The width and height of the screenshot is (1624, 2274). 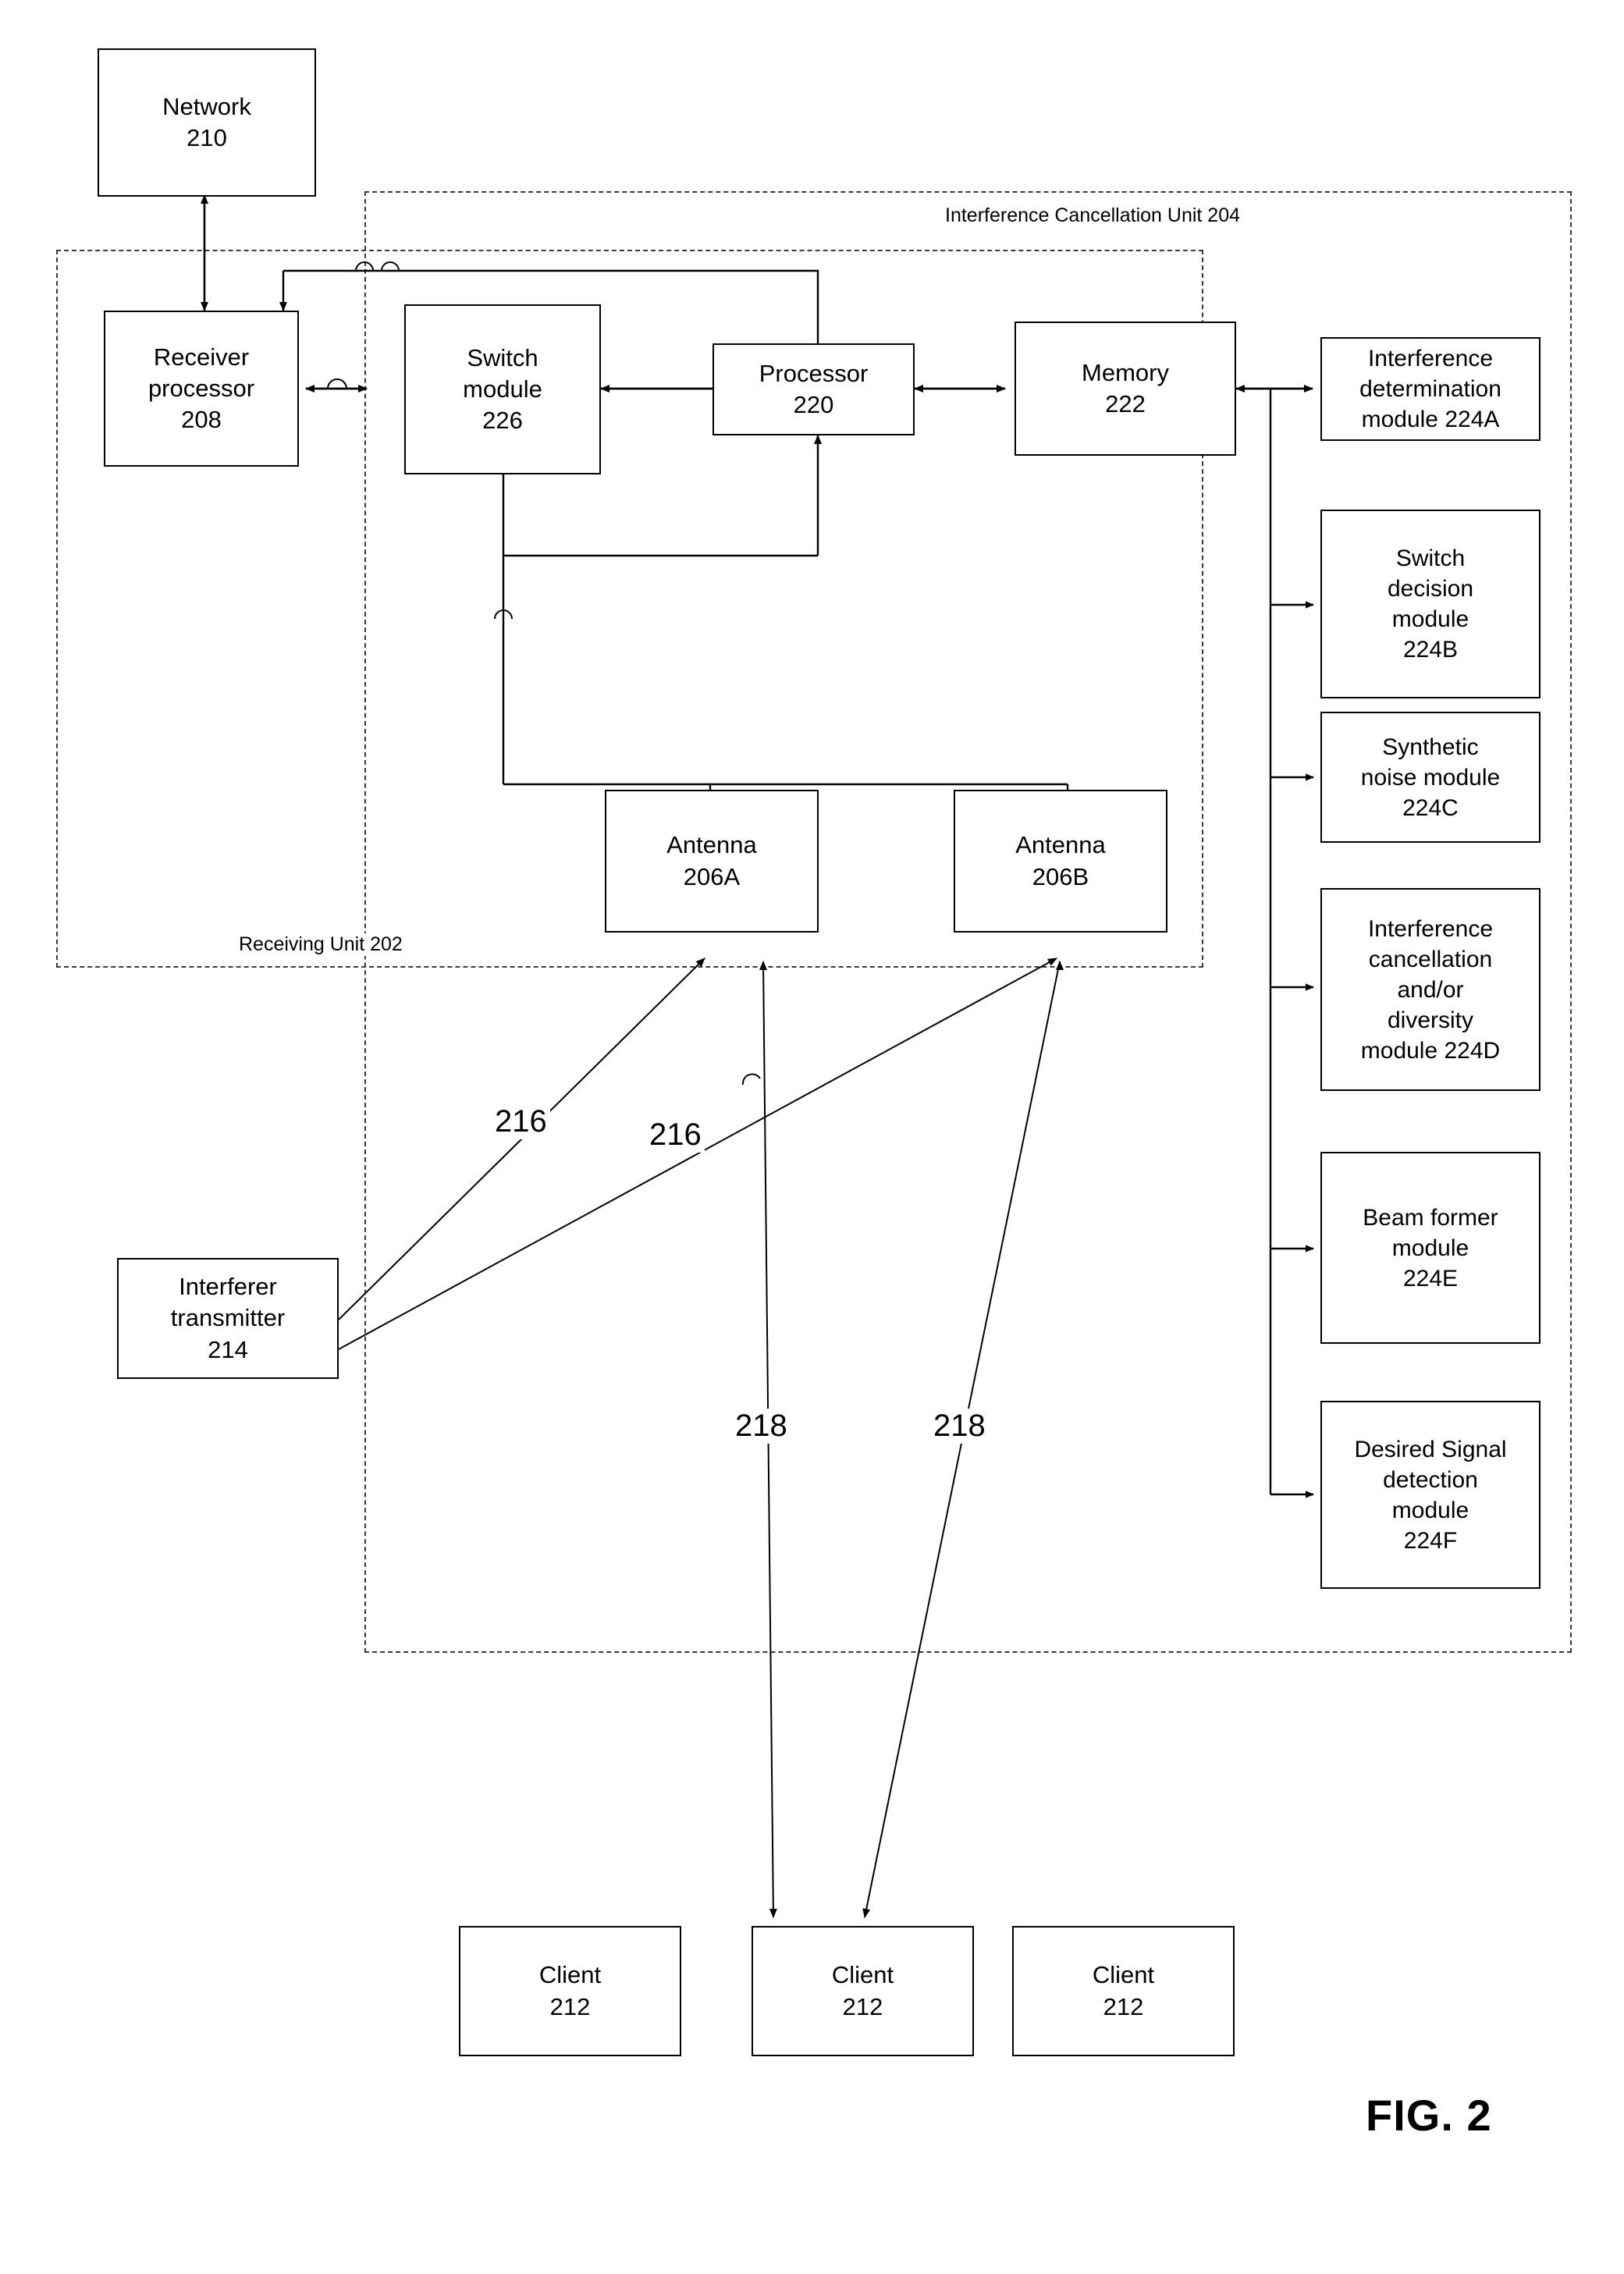 I want to click on node-interferer-transmitter: Interferer transmitter 214, so click(x=228, y=1318).